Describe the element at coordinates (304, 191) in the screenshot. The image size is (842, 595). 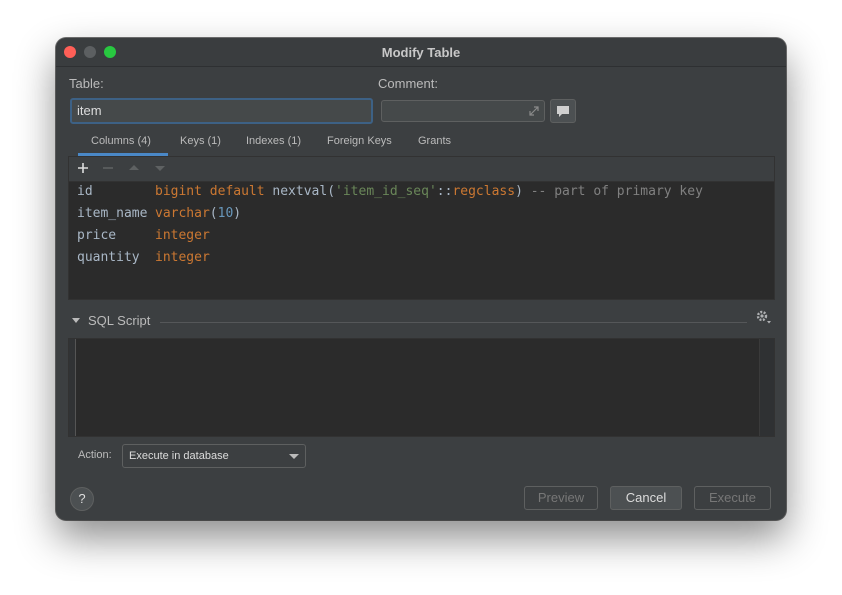
I see `function-name: nextval(` at that location.